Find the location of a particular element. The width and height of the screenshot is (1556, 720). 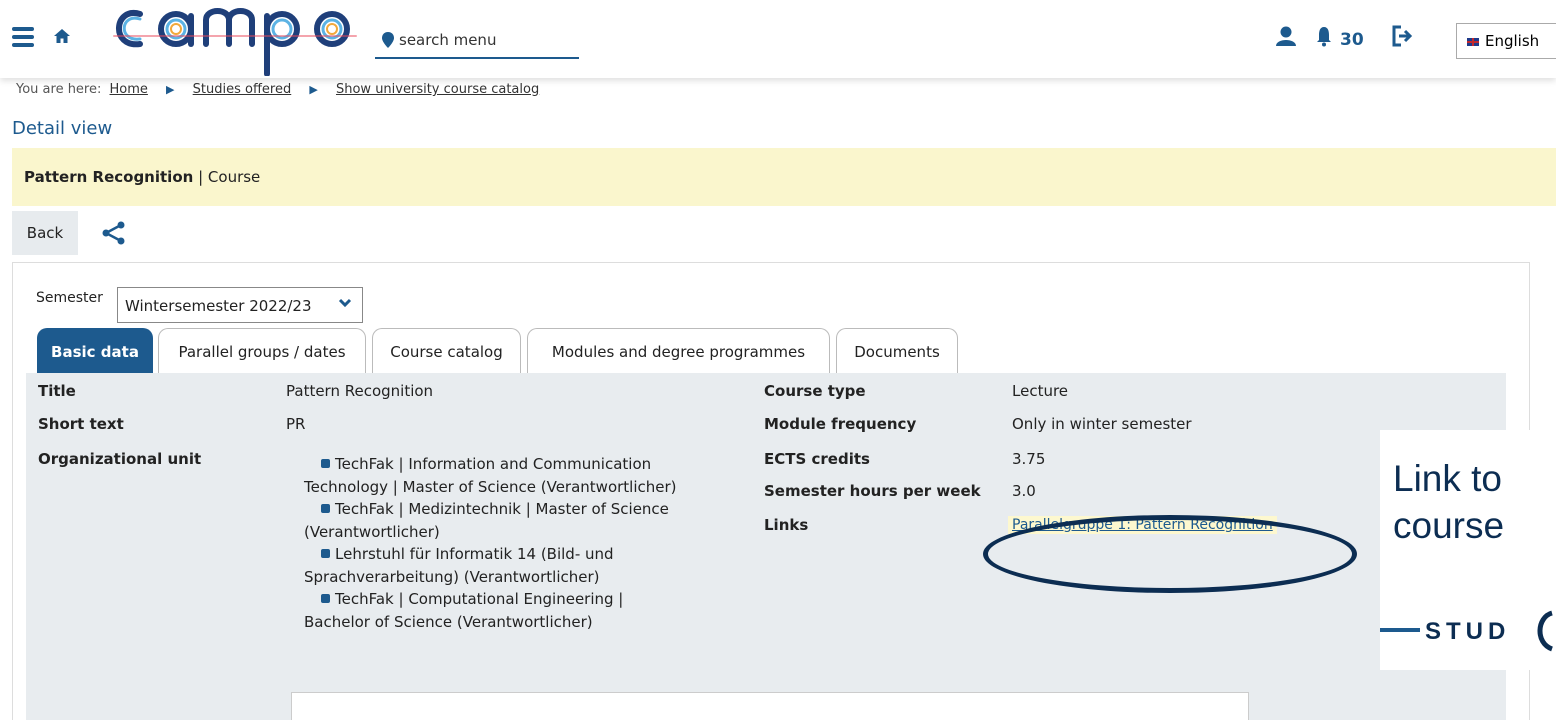

tab-modules-degree-programmes: Modules and degree programmes is located at coordinates (678, 350).